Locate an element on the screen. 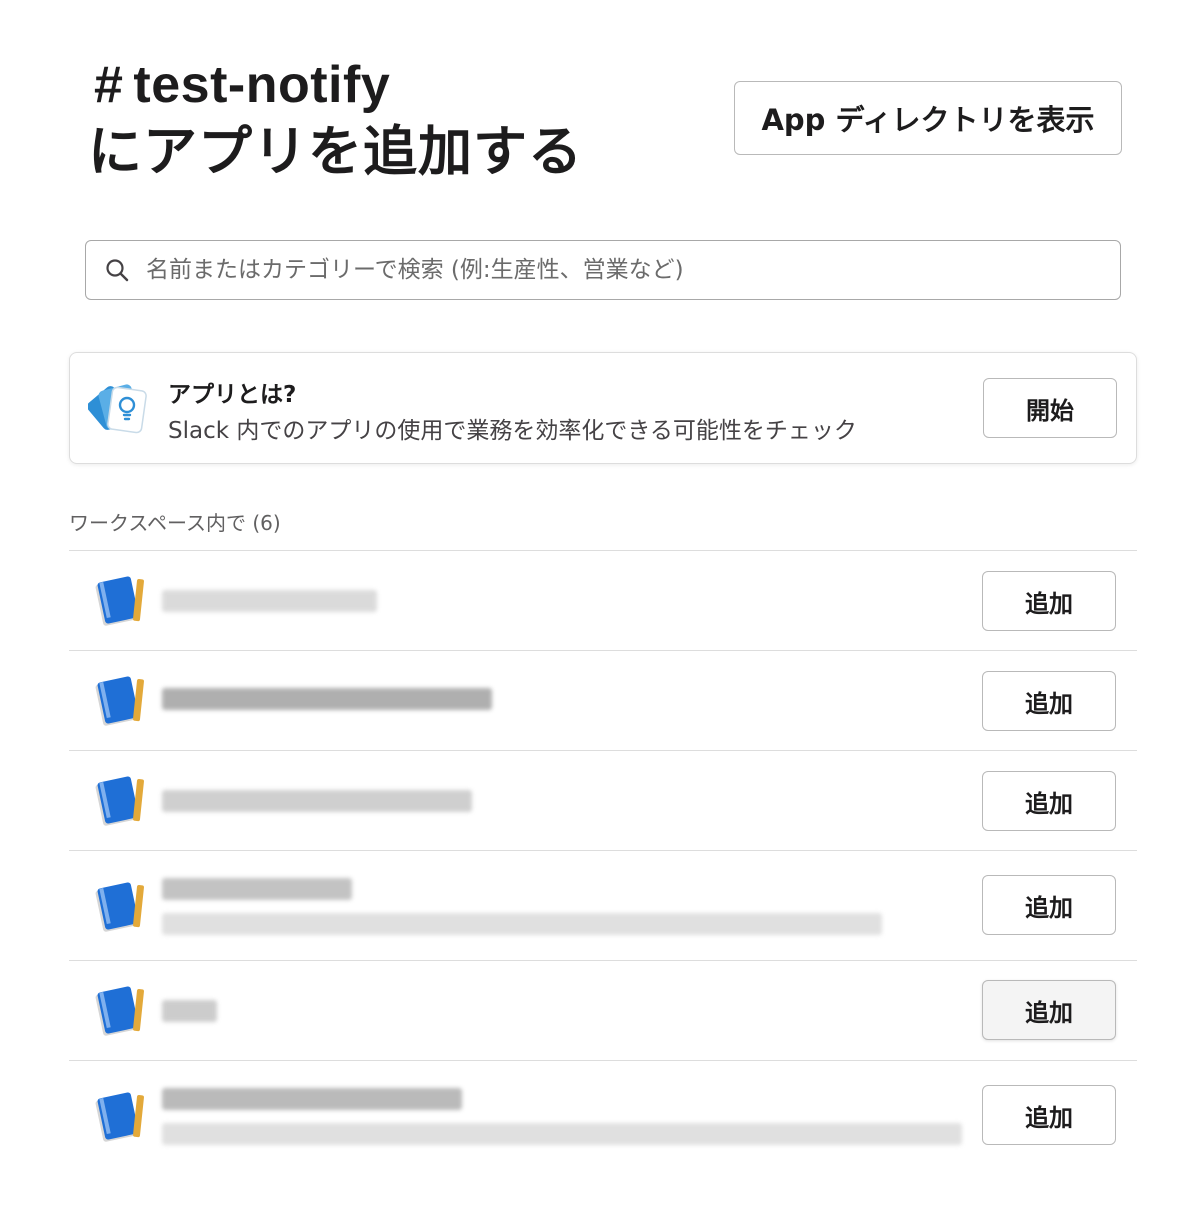 Image resolution: width=1200 pixels, height=1230 pixels. start-button: 開始 is located at coordinates (1050, 408).